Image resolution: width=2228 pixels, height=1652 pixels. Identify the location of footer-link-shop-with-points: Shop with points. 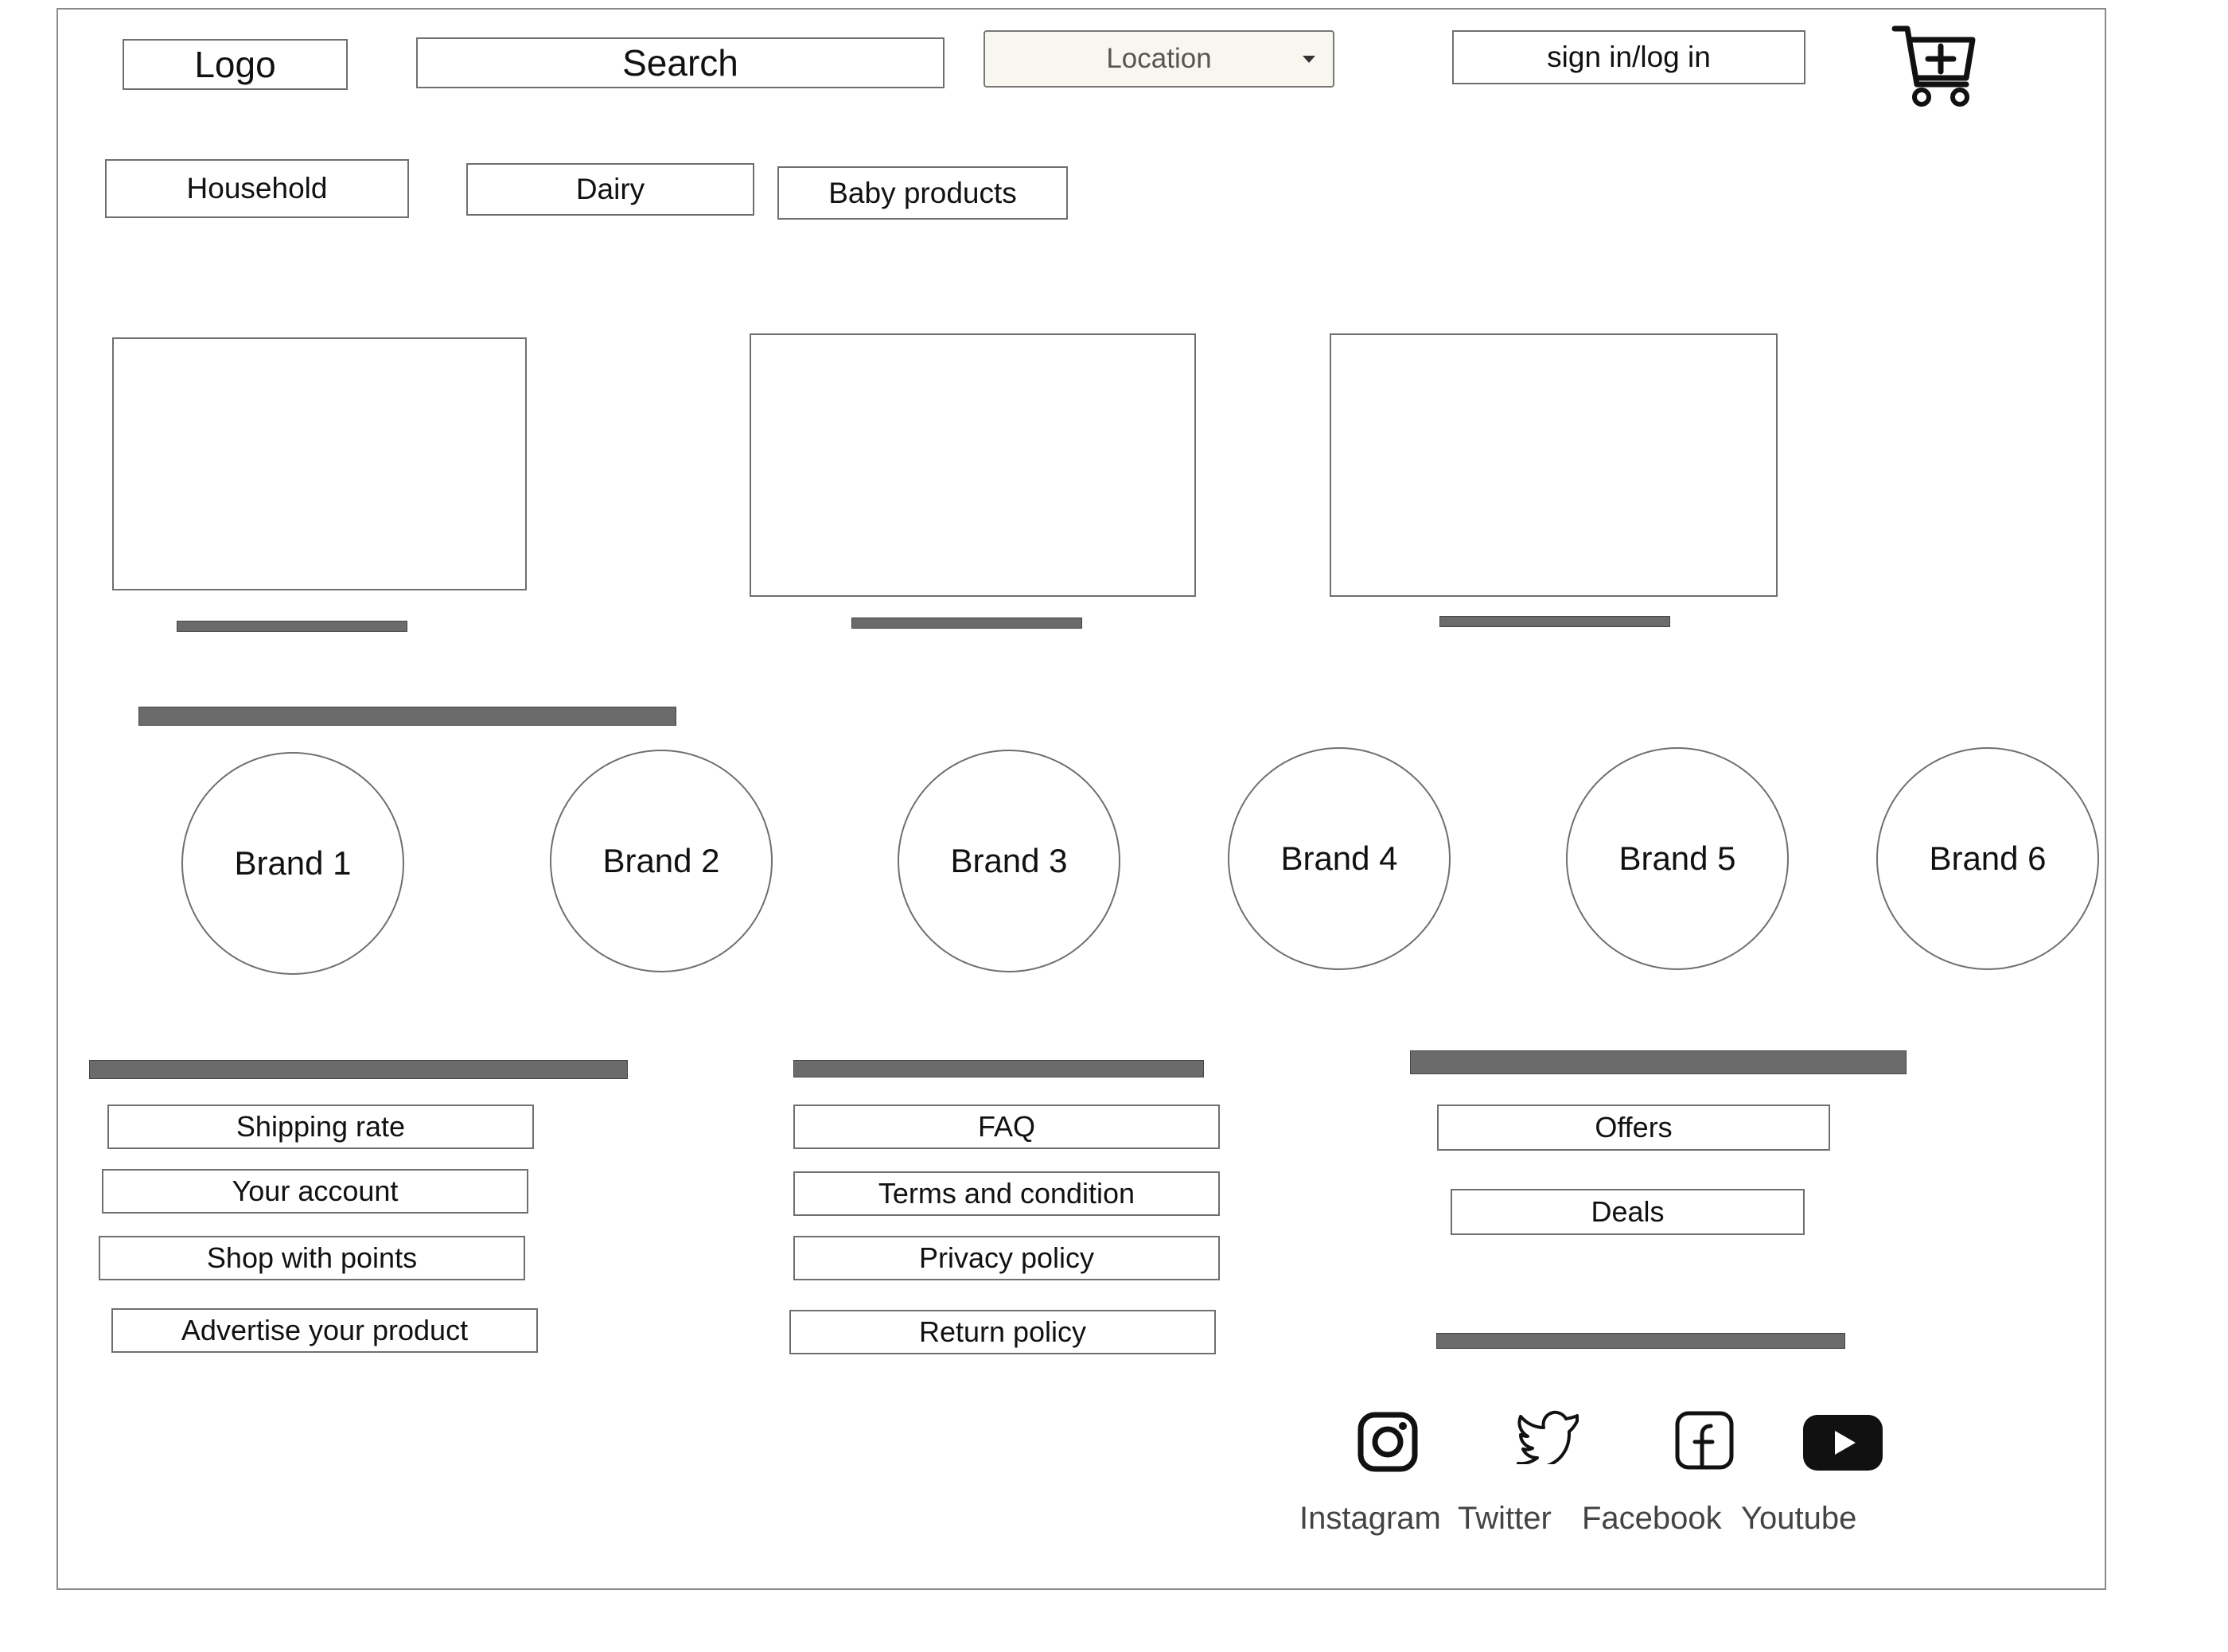
(312, 1258).